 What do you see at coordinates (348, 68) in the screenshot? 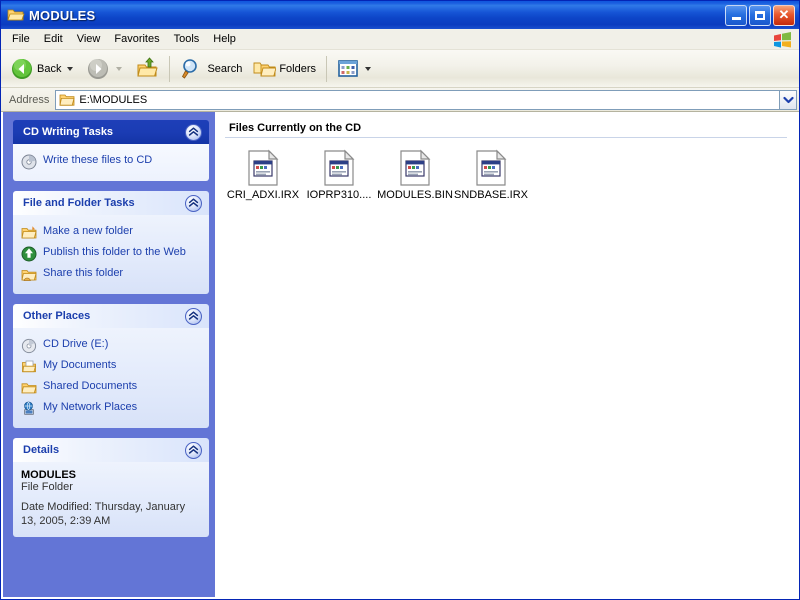
I see `views-grid-icon` at bounding box center [348, 68].